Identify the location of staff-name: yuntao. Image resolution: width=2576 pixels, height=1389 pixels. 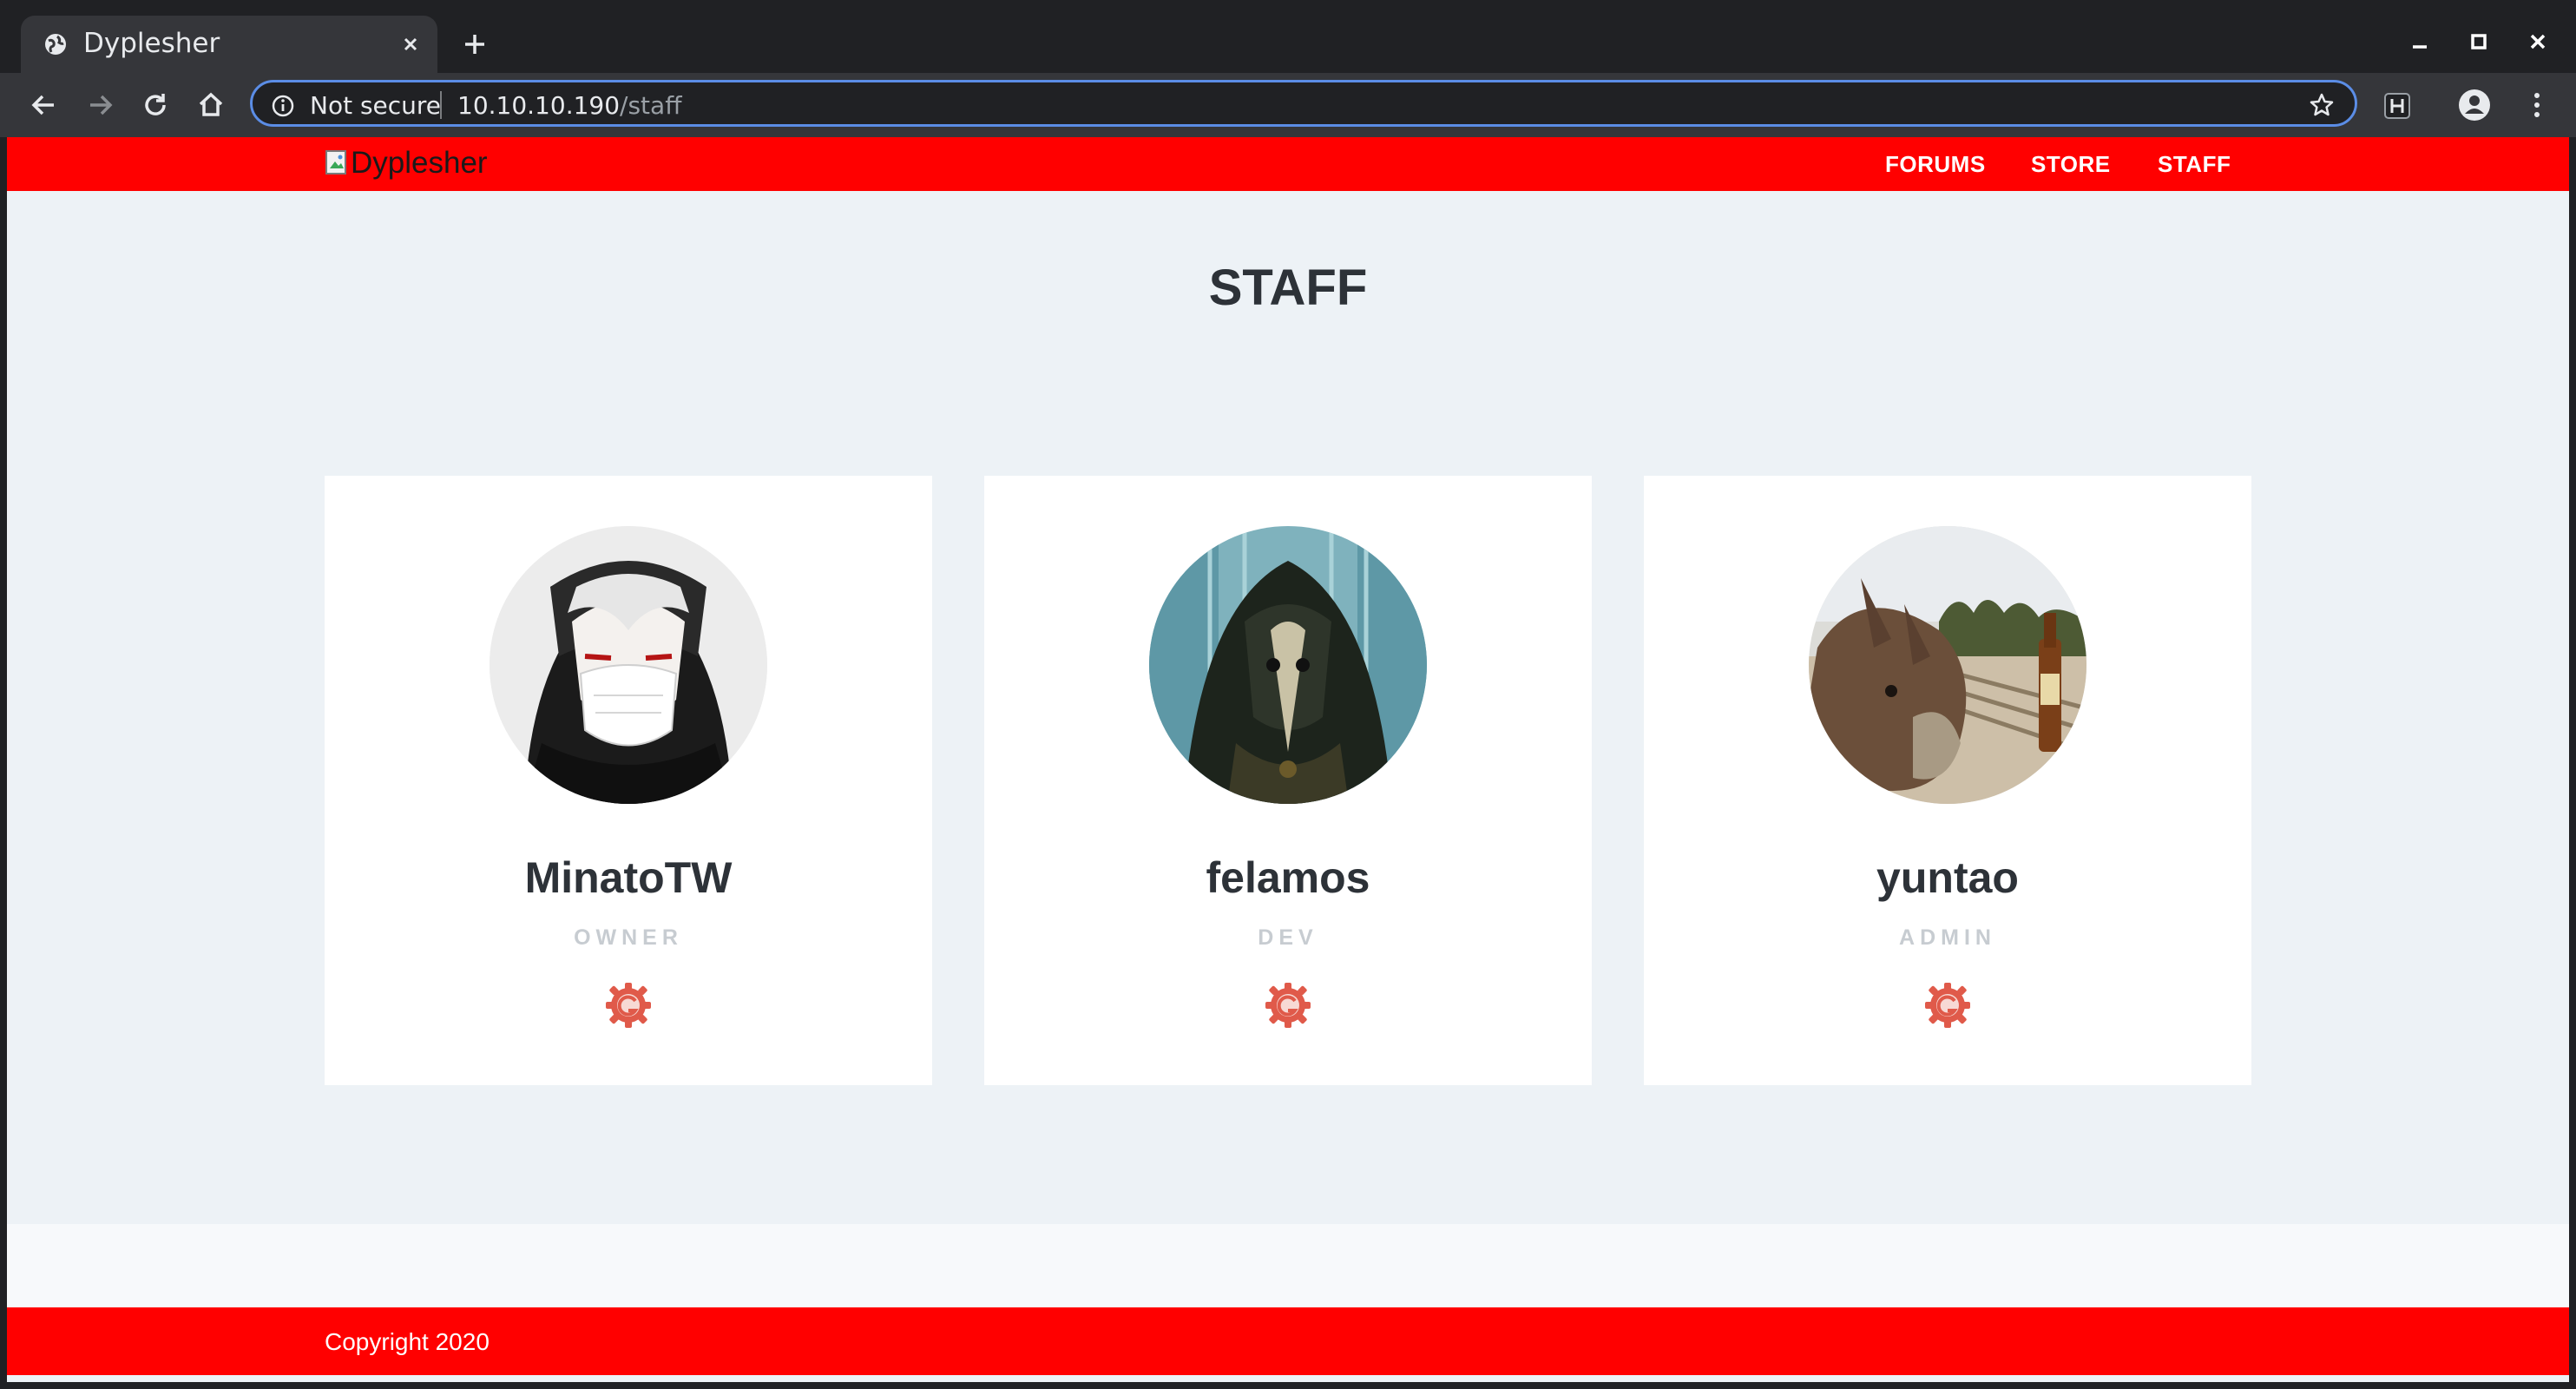
(1948, 877).